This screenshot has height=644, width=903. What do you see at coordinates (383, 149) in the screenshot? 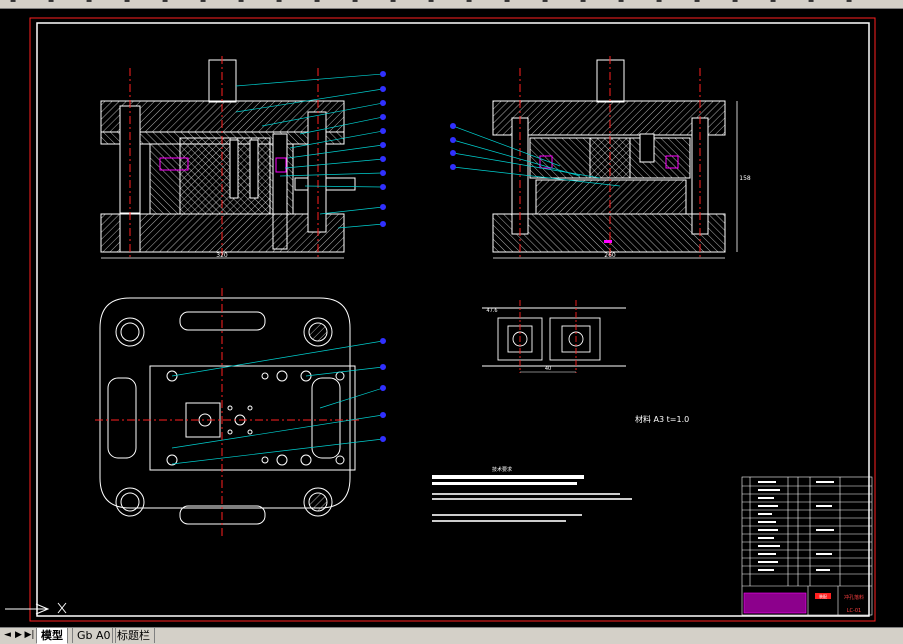
I see `front-balloon-markers` at bounding box center [383, 149].